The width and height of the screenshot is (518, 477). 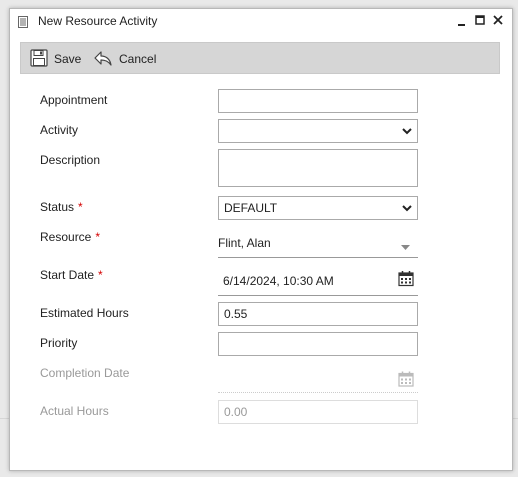 I want to click on dialog-titlebar: New Resource Activity, so click(x=261, y=22).